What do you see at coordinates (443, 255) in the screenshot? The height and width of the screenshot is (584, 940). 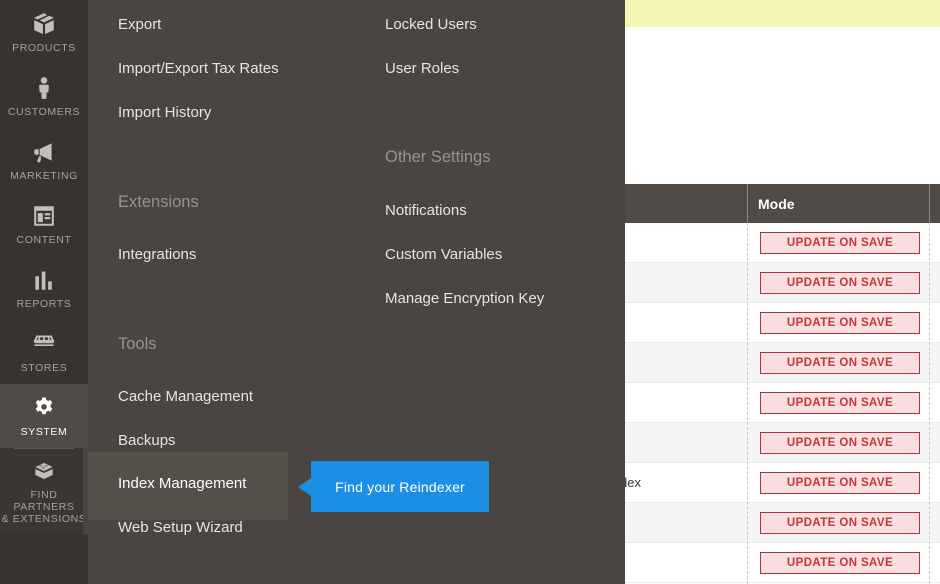 I see `menu-item-custom-variables: Custom Variables` at bounding box center [443, 255].